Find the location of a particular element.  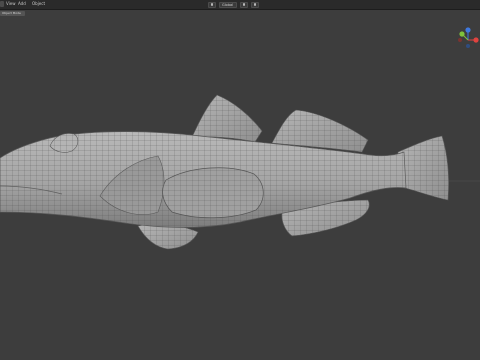

caudal-fin is located at coordinates (423, 168).